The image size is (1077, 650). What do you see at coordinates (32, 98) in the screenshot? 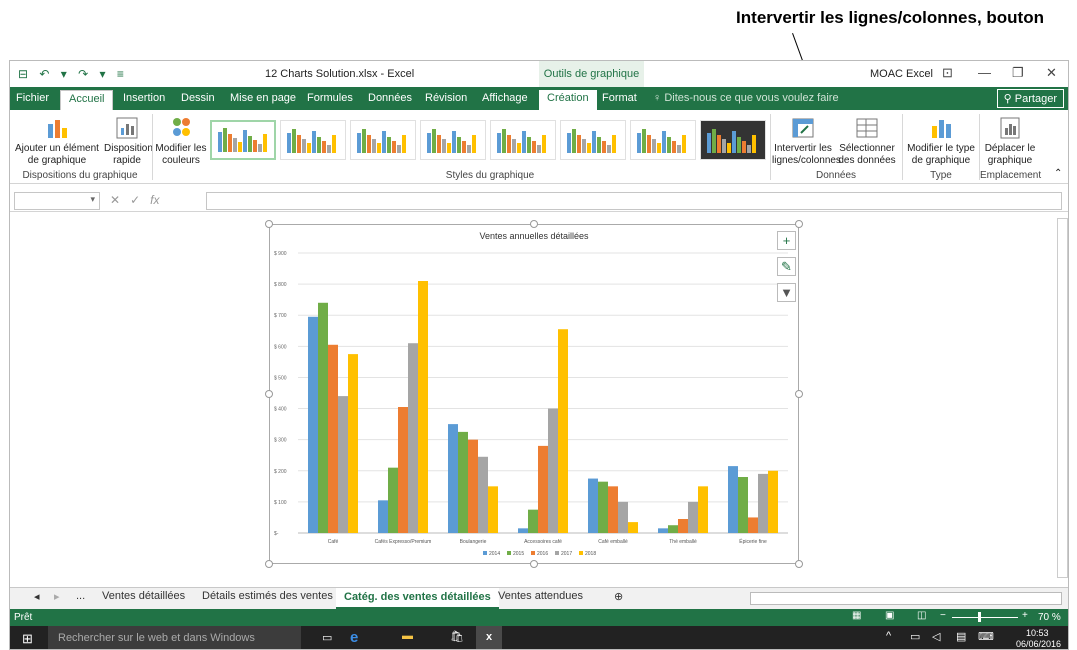
I see `tab-file: Fichier` at bounding box center [32, 98].